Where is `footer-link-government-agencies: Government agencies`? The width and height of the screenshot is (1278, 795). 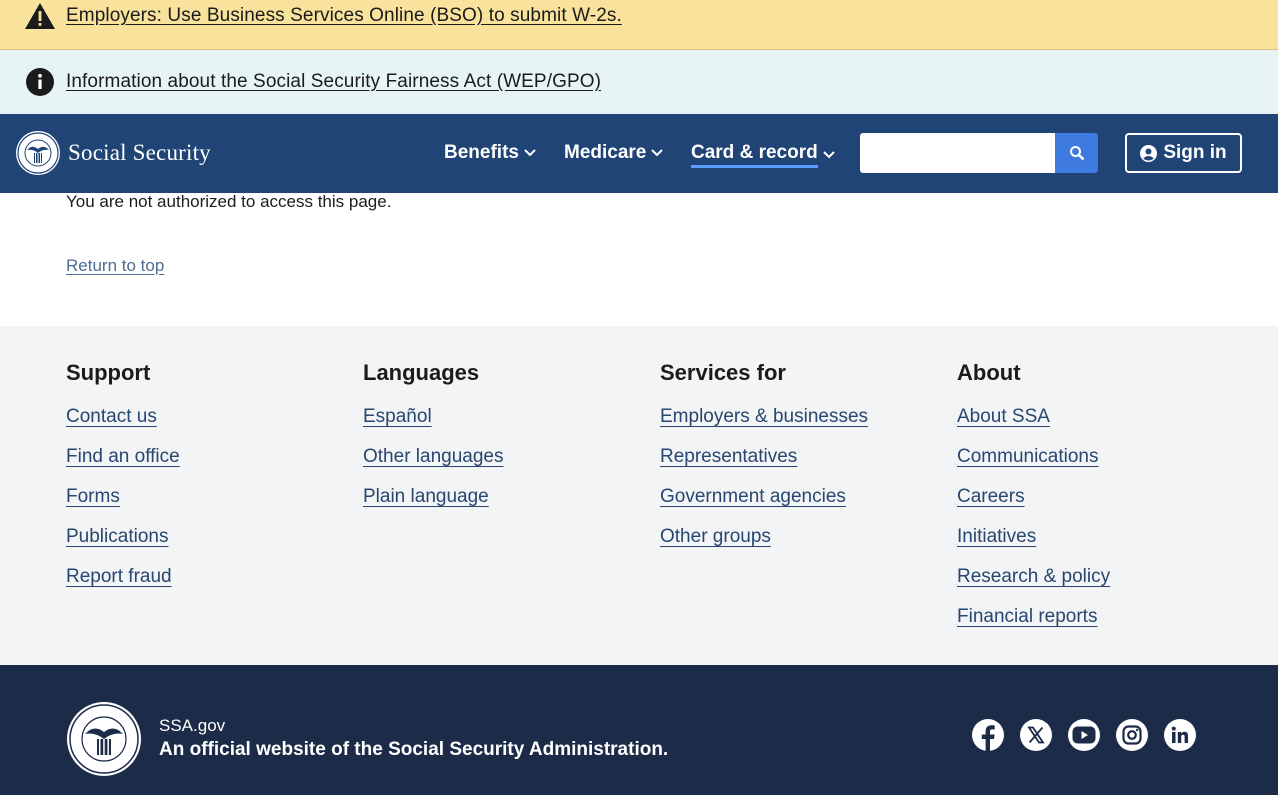
footer-link-government-agencies: Government agencies is located at coordinates (764, 503).